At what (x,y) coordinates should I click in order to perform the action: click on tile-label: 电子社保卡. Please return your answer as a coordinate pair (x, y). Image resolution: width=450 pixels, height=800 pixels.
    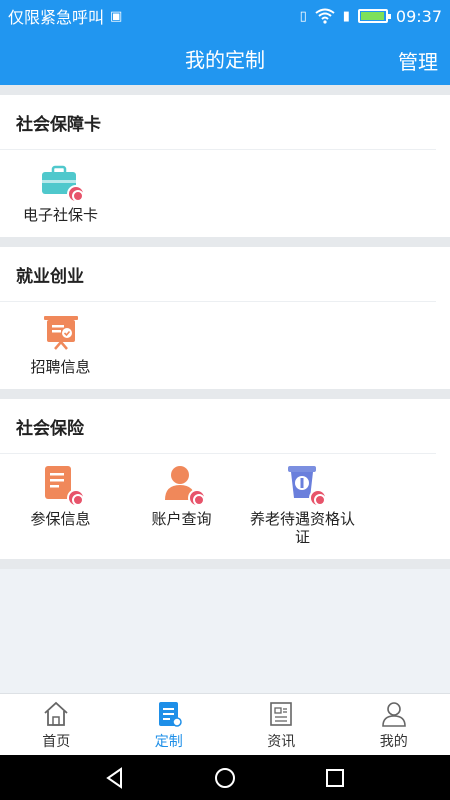
    Looking at the image, I should click on (60, 215).